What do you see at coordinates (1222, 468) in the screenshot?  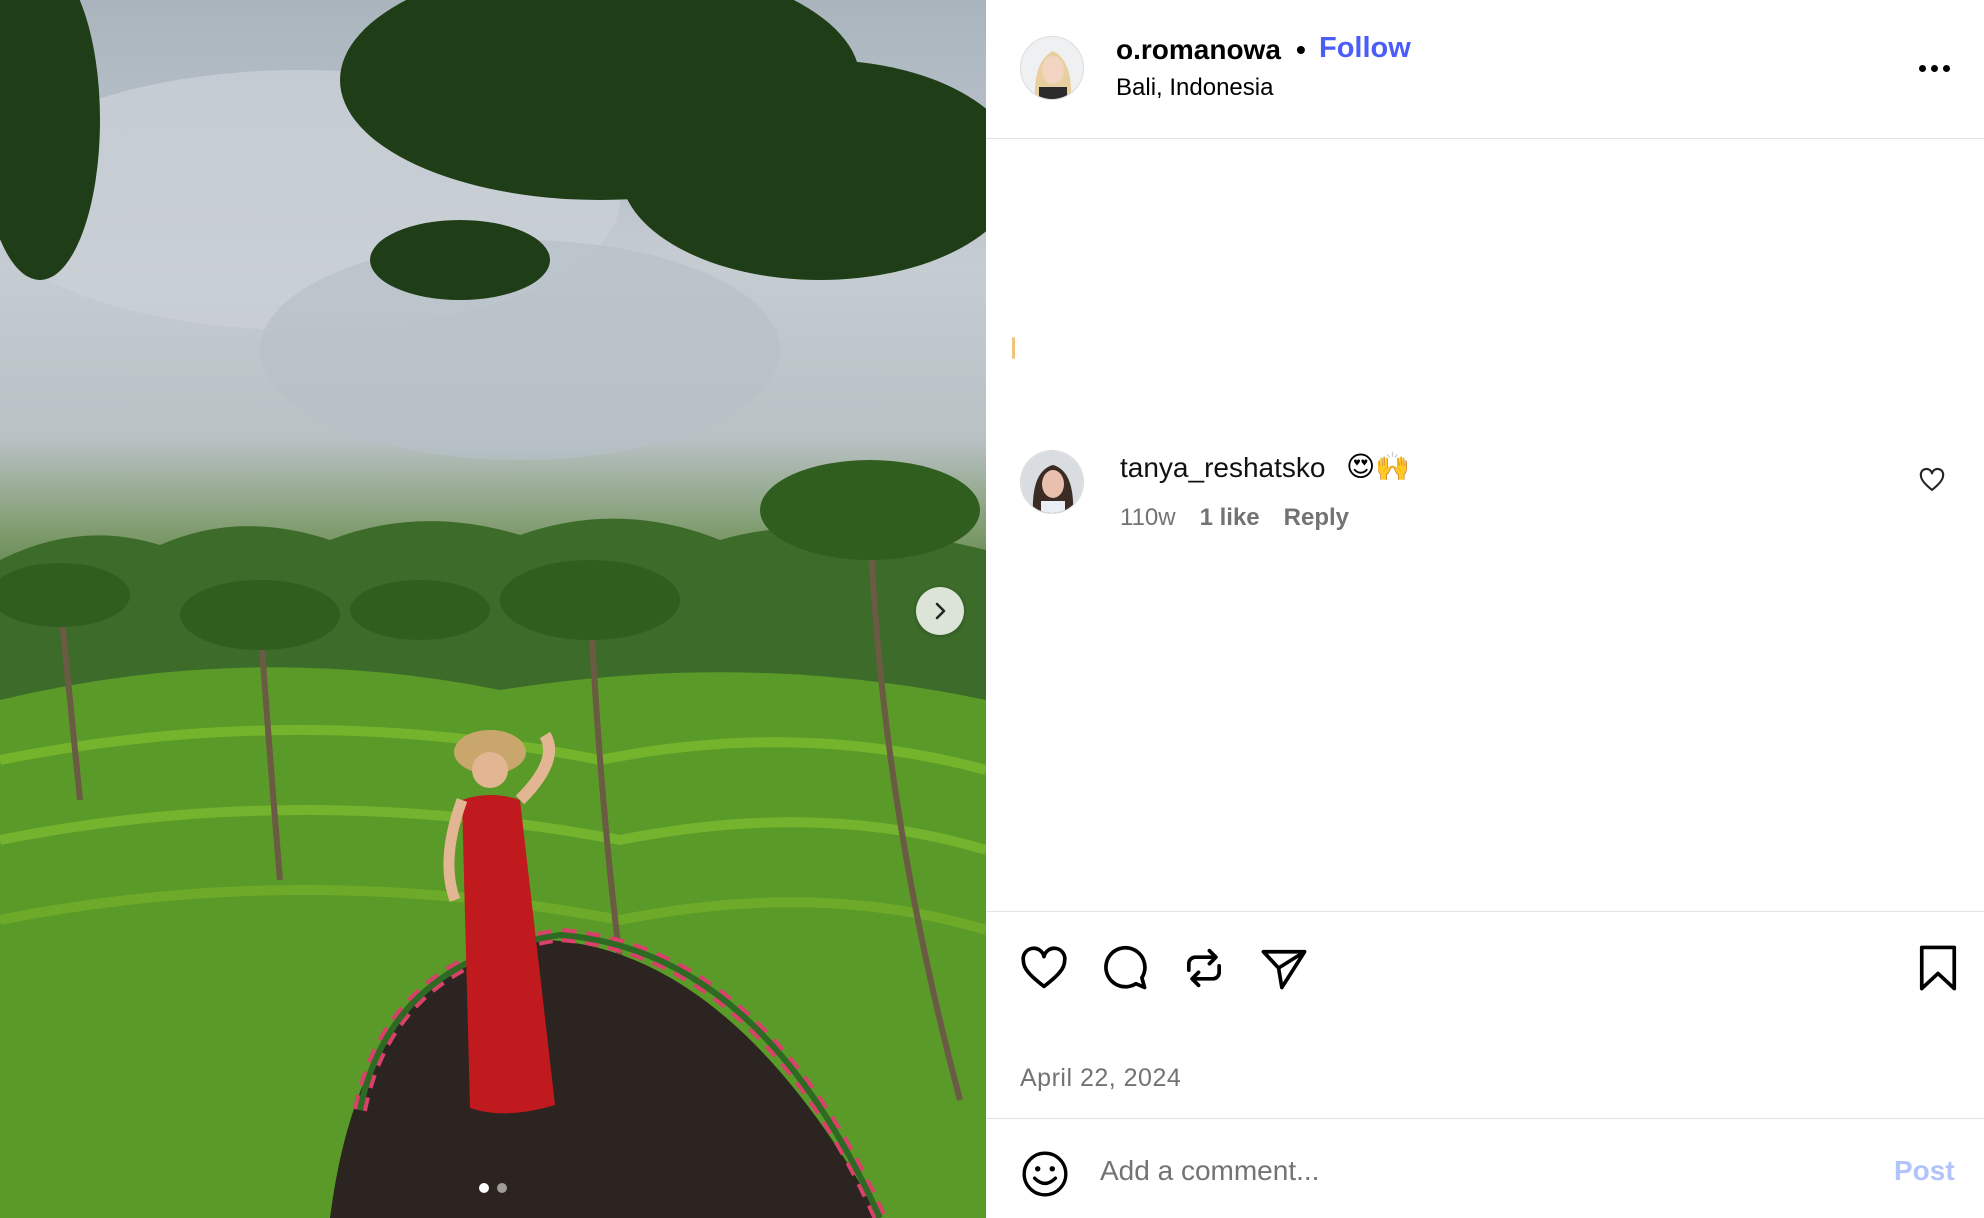 I see `comment-username: tanya_reshatsko` at bounding box center [1222, 468].